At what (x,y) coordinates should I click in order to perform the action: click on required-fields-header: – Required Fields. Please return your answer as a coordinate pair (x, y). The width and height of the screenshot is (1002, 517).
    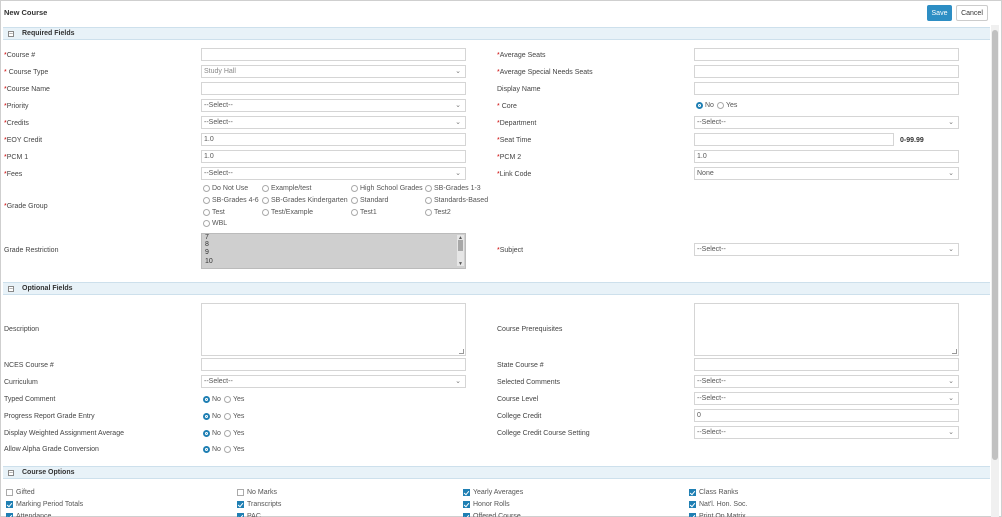
    Looking at the image, I should click on (496, 33).